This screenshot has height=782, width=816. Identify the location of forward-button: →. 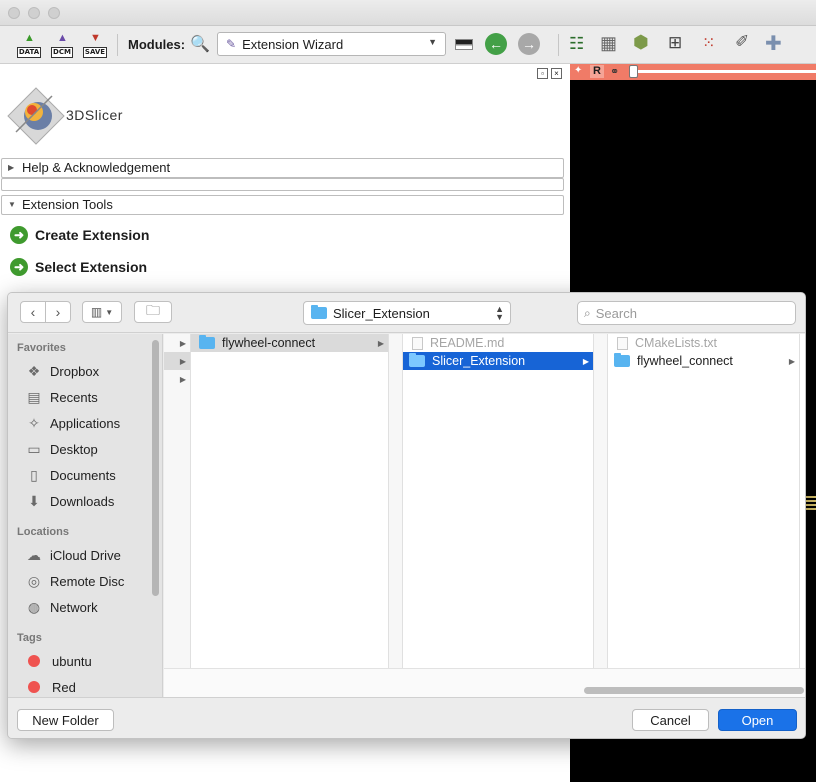
(529, 44).